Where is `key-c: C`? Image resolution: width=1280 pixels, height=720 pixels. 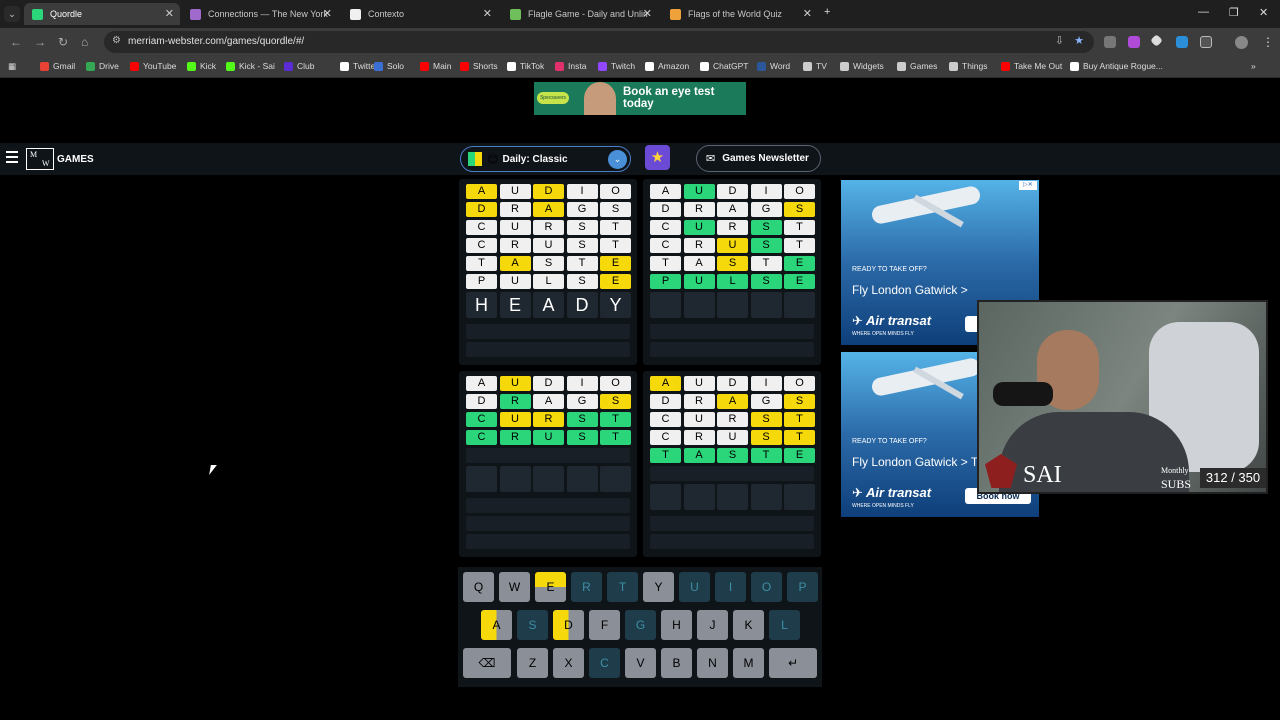 key-c: C is located at coordinates (604, 663).